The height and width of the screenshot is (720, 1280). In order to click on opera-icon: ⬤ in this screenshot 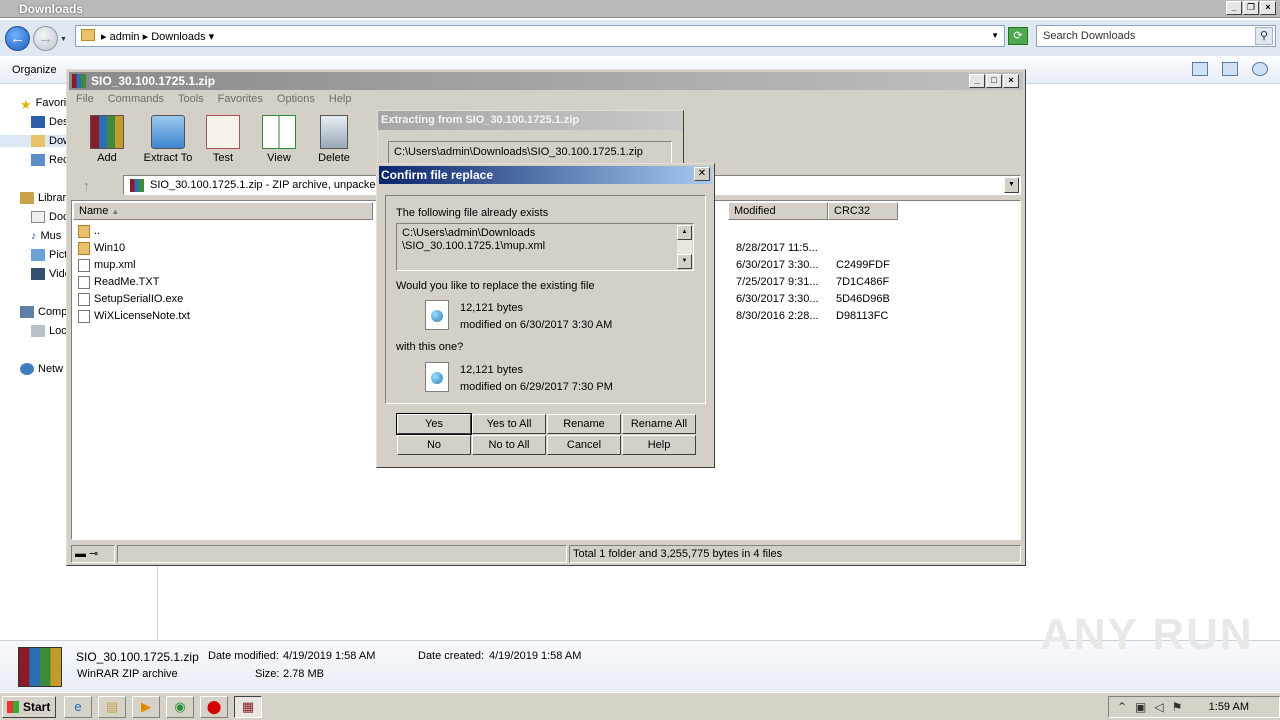, I will do `click(214, 707)`.